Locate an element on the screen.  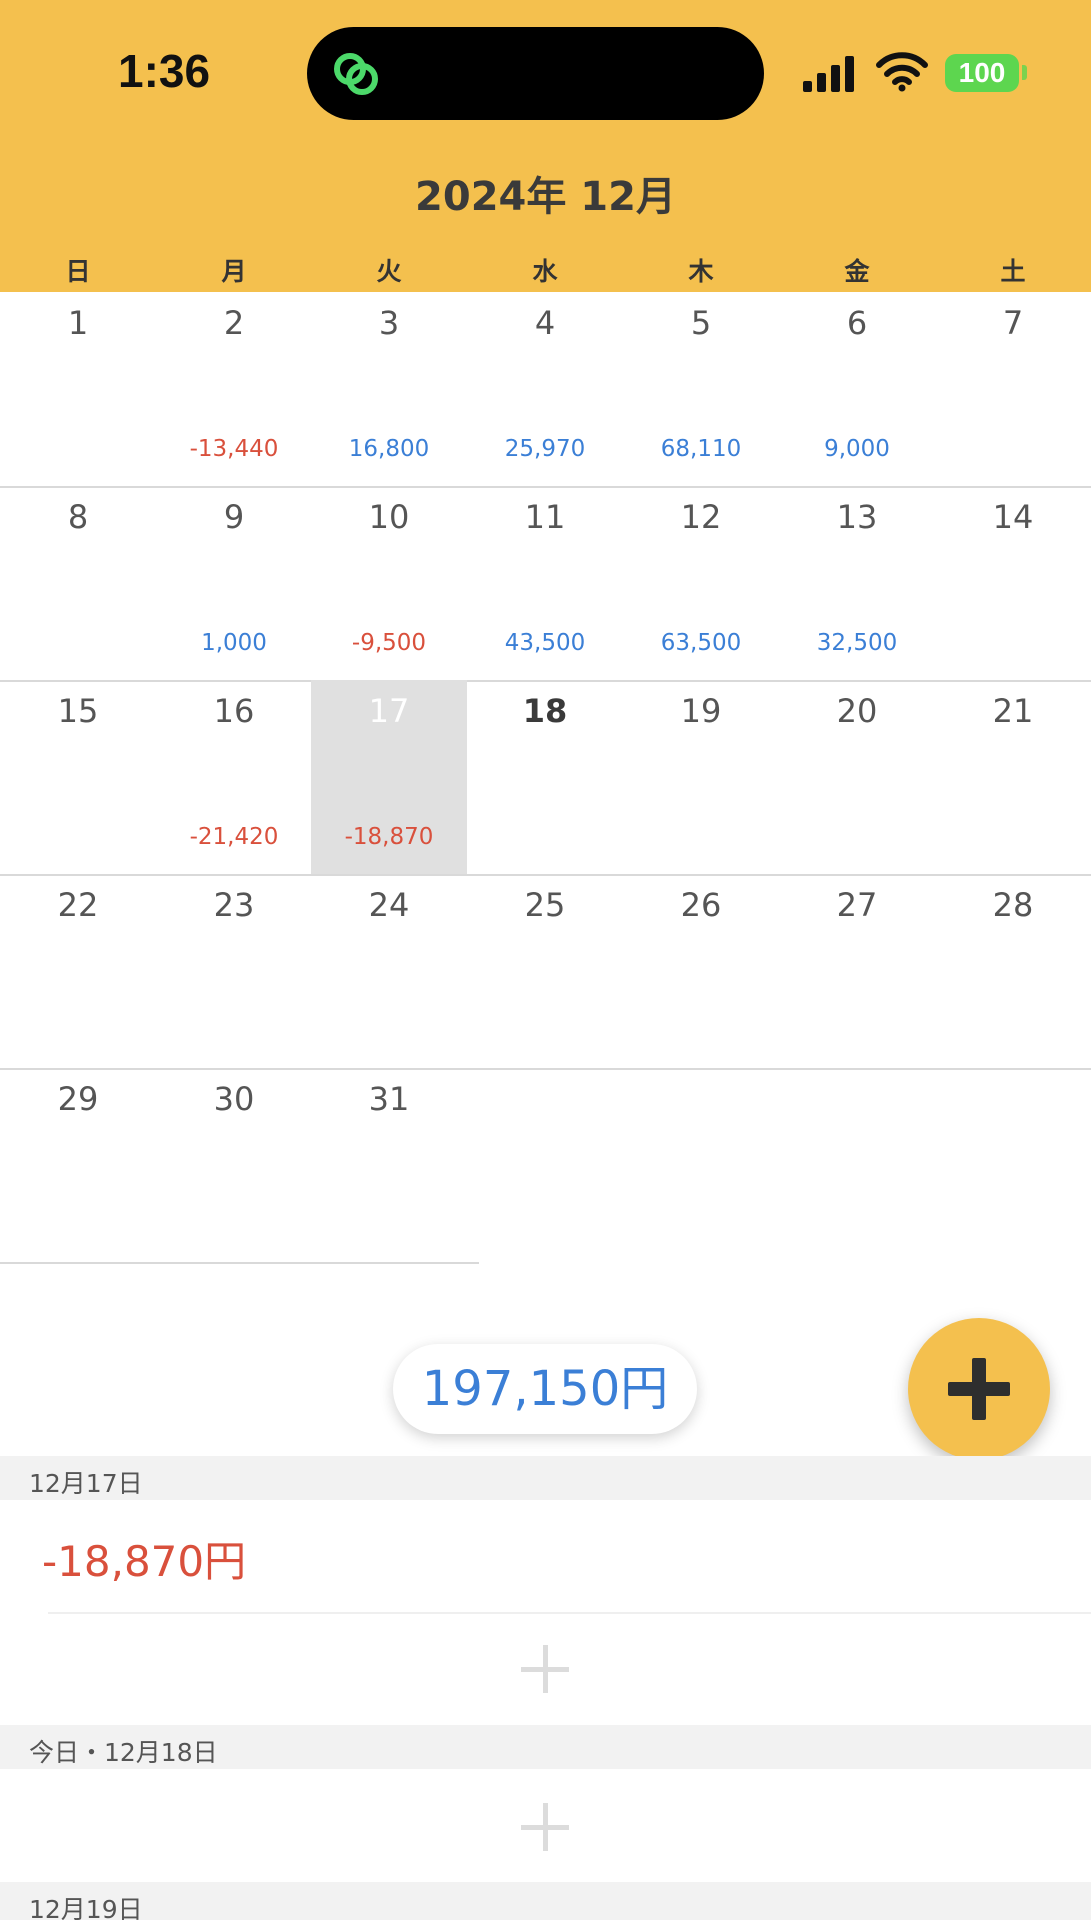
day-number: 18 is located at coordinates (545, 711).